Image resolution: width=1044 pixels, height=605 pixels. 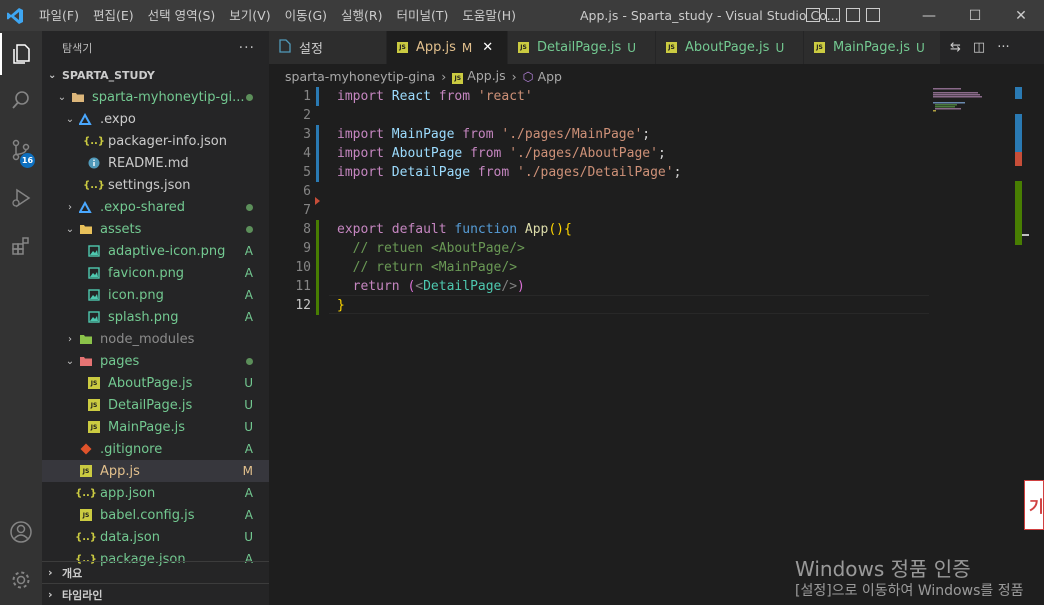 I want to click on chevron-right-icon: ›, so click(x=444, y=76).